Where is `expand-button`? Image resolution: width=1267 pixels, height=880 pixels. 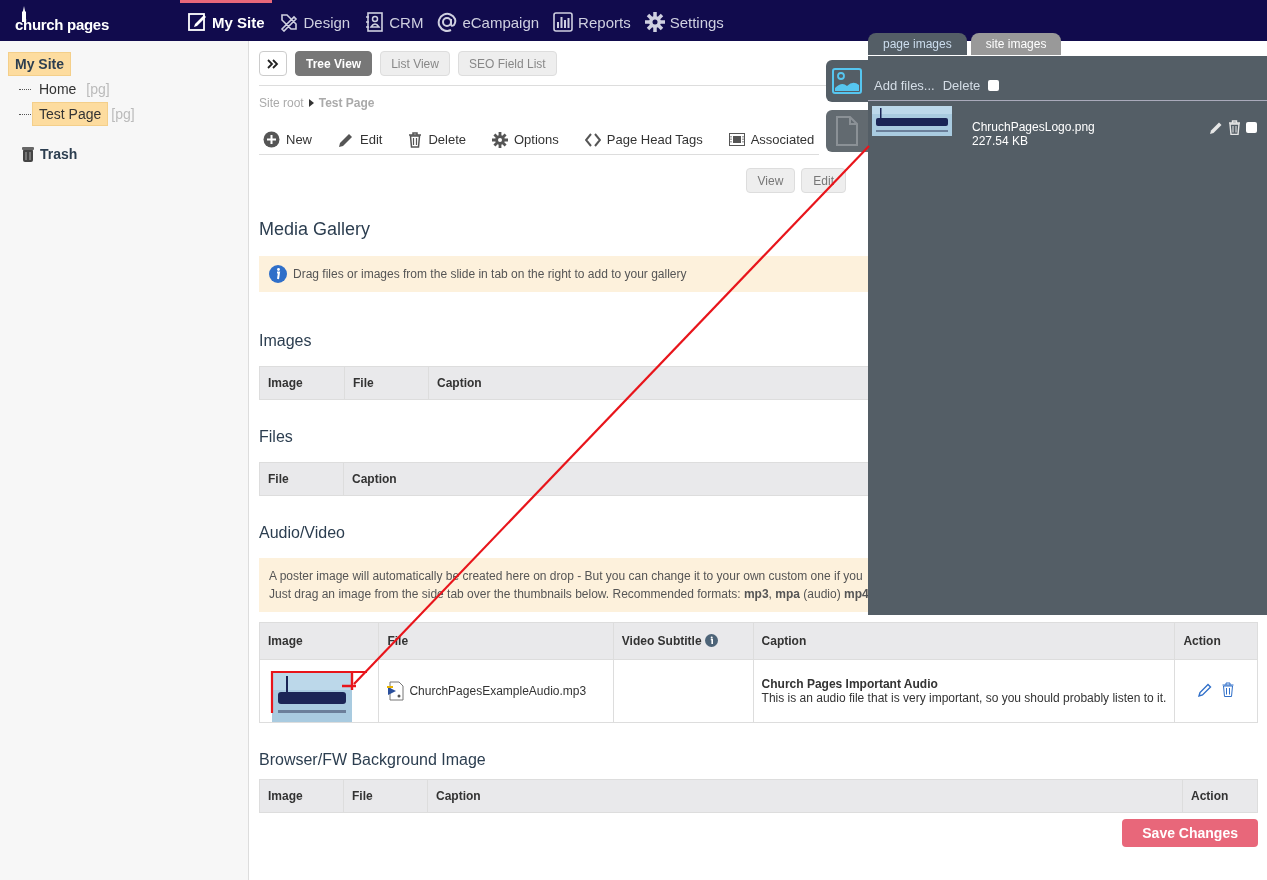 expand-button is located at coordinates (273, 63).